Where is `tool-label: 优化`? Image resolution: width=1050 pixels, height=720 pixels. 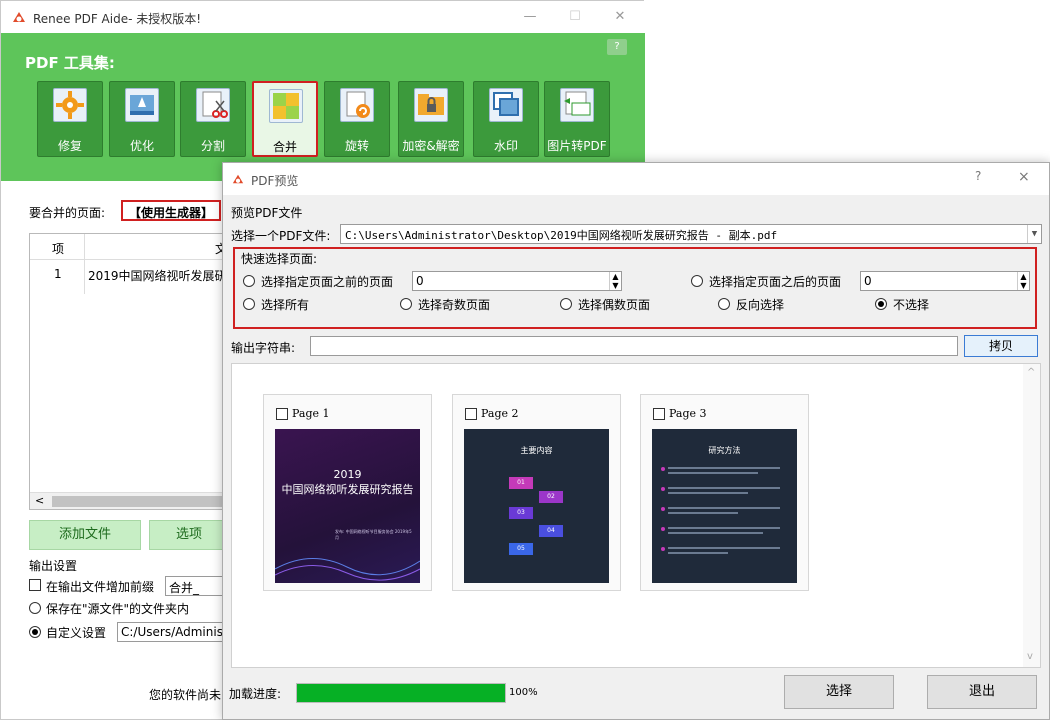 tool-label: 优化 is located at coordinates (141, 146).